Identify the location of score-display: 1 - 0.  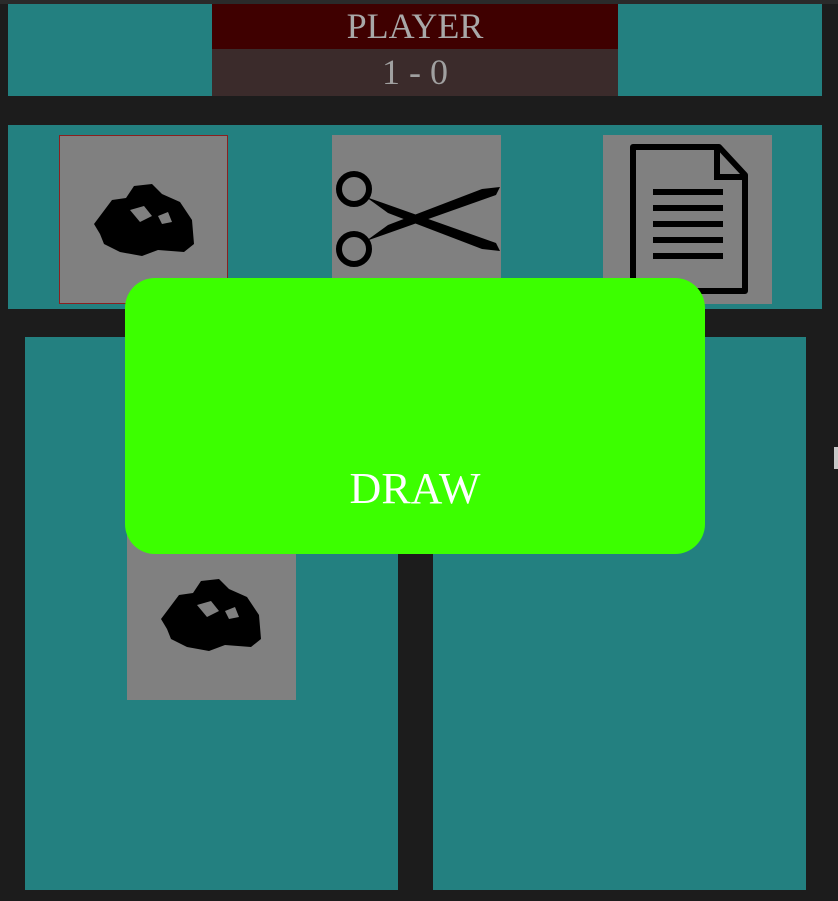
(415, 72).